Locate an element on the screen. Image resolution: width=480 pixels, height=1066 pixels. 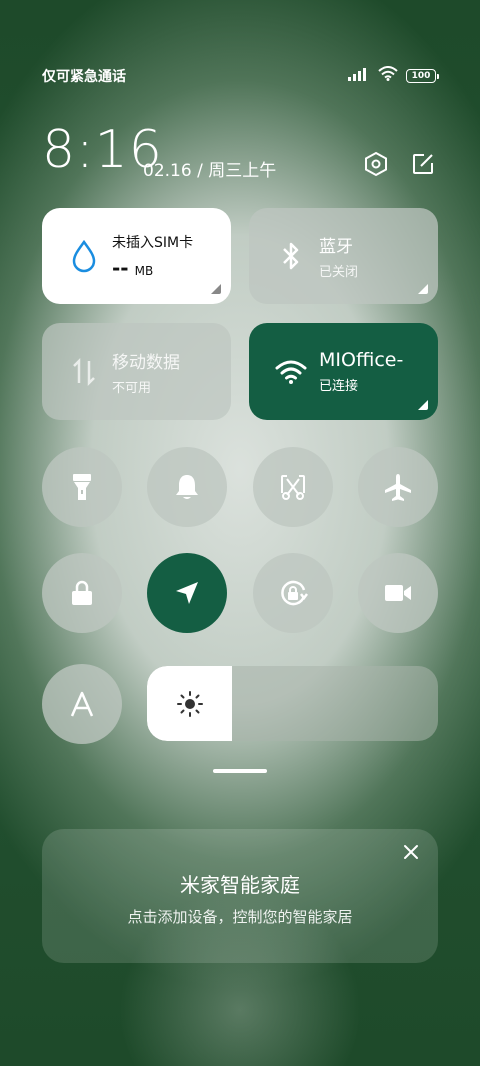
bluetooth-title: 蓝牙 is located at coordinates (336, 247).